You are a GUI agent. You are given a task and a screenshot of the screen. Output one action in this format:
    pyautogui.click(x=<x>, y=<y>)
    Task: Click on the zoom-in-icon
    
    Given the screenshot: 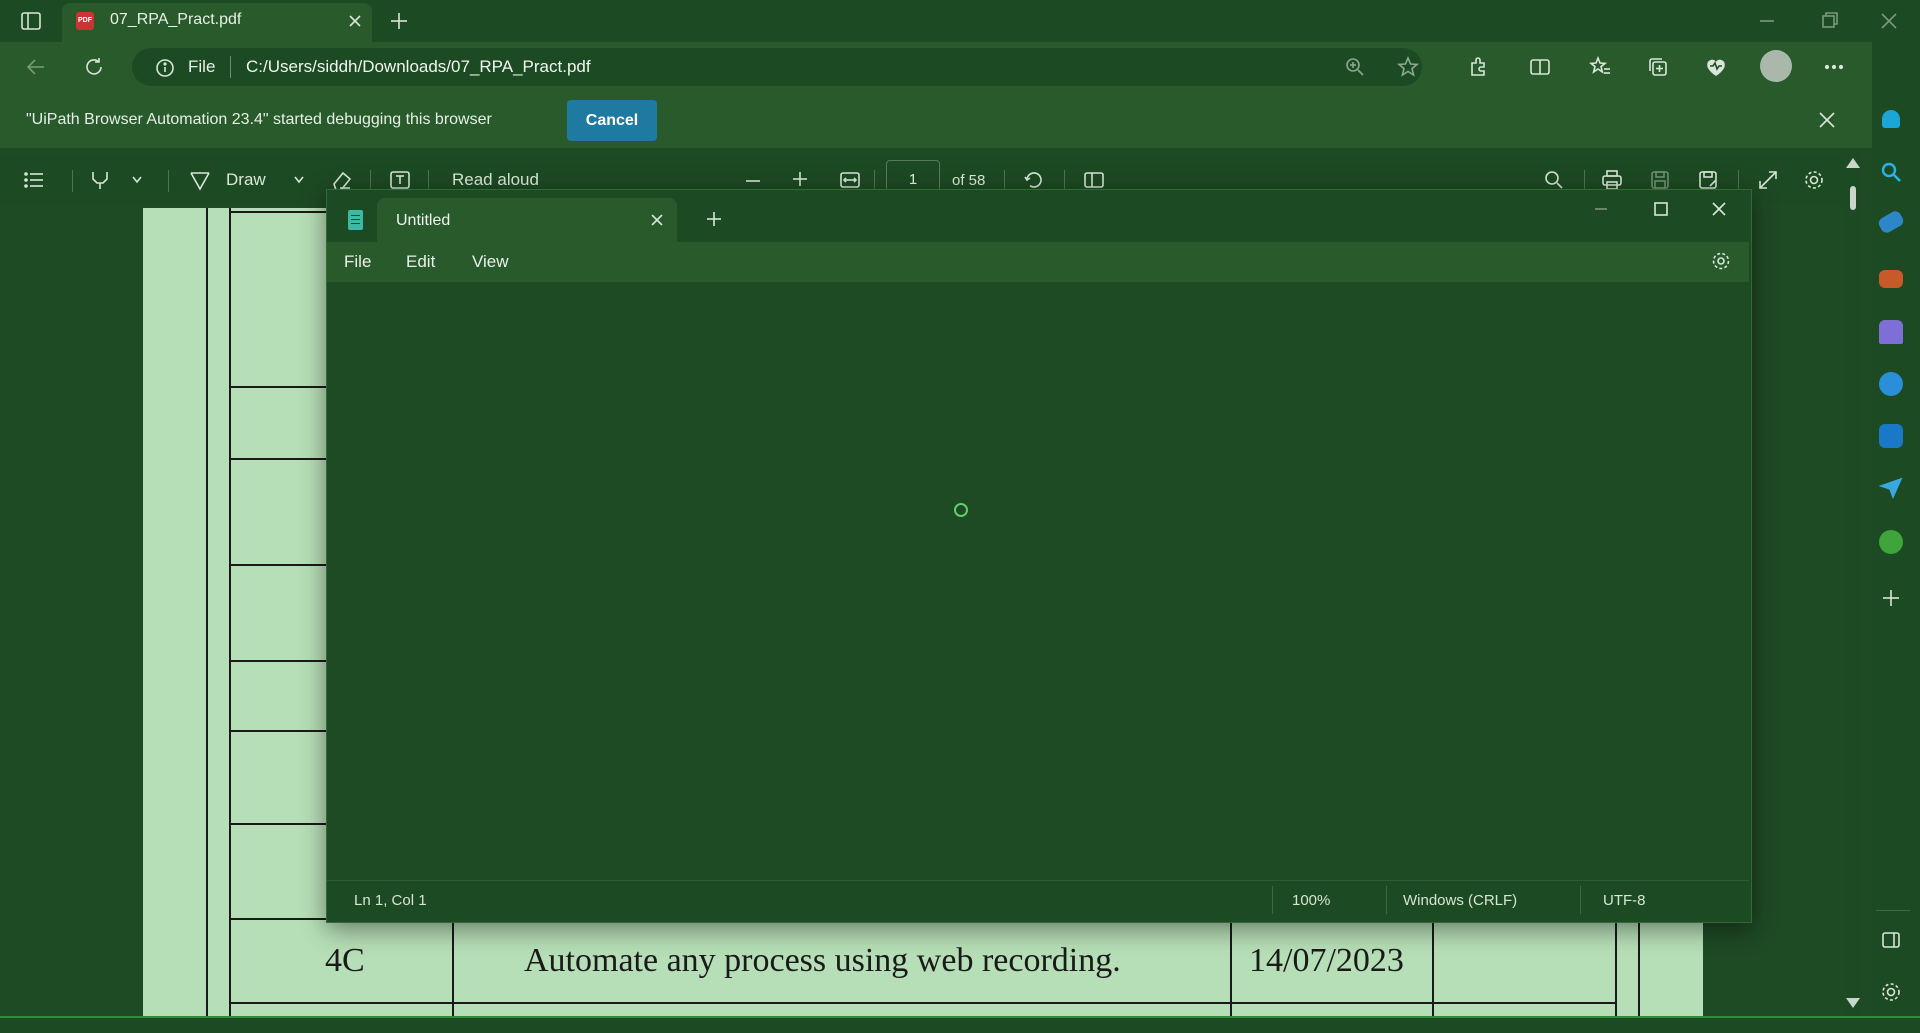 What is the action you would take?
    pyautogui.click(x=800, y=179)
    